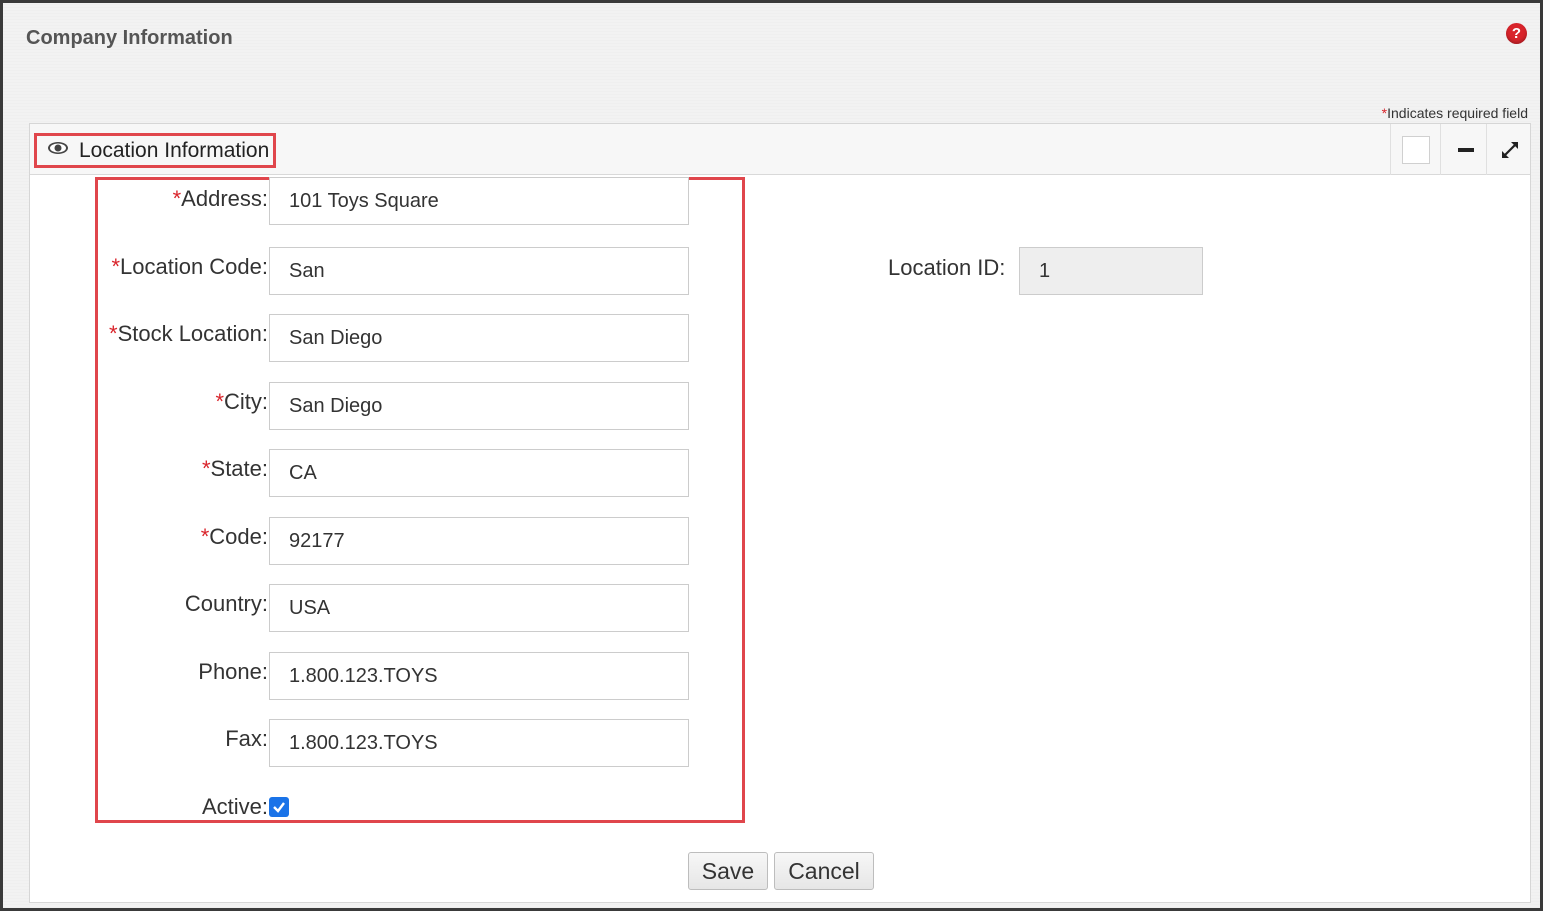 Image resolution: width=1543 pixels, height=911 pixels. What do you see at coordinates (194, 266) in the screenshot?
I see `field-label-text: Location Code:` at bounding box center [194, 266].